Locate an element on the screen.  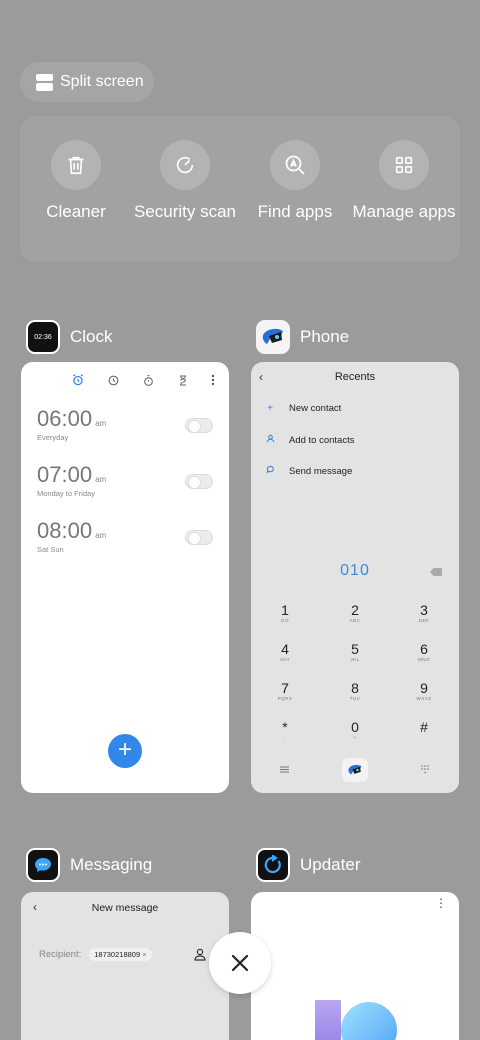
dialed-number: 010 is located at coordinates (355, 570).